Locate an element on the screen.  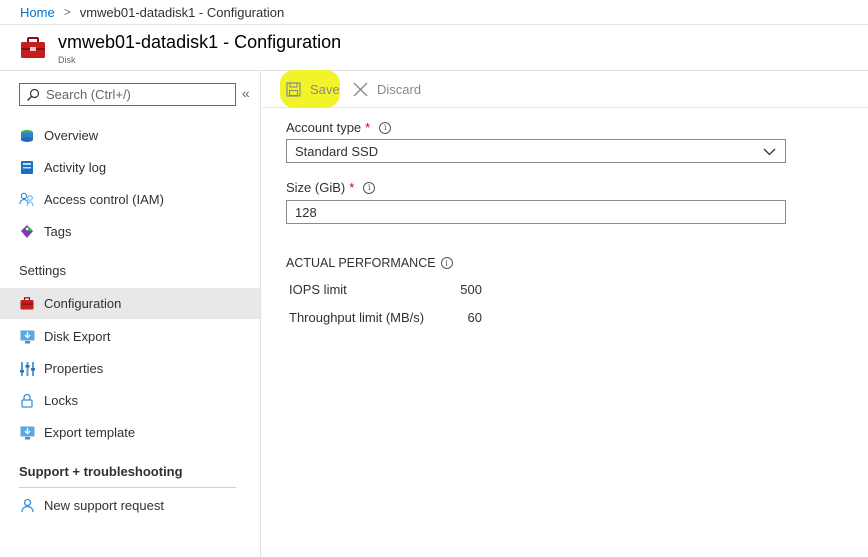
sidebar-item-configuration: Configuration is located at coordinates (130, 303).